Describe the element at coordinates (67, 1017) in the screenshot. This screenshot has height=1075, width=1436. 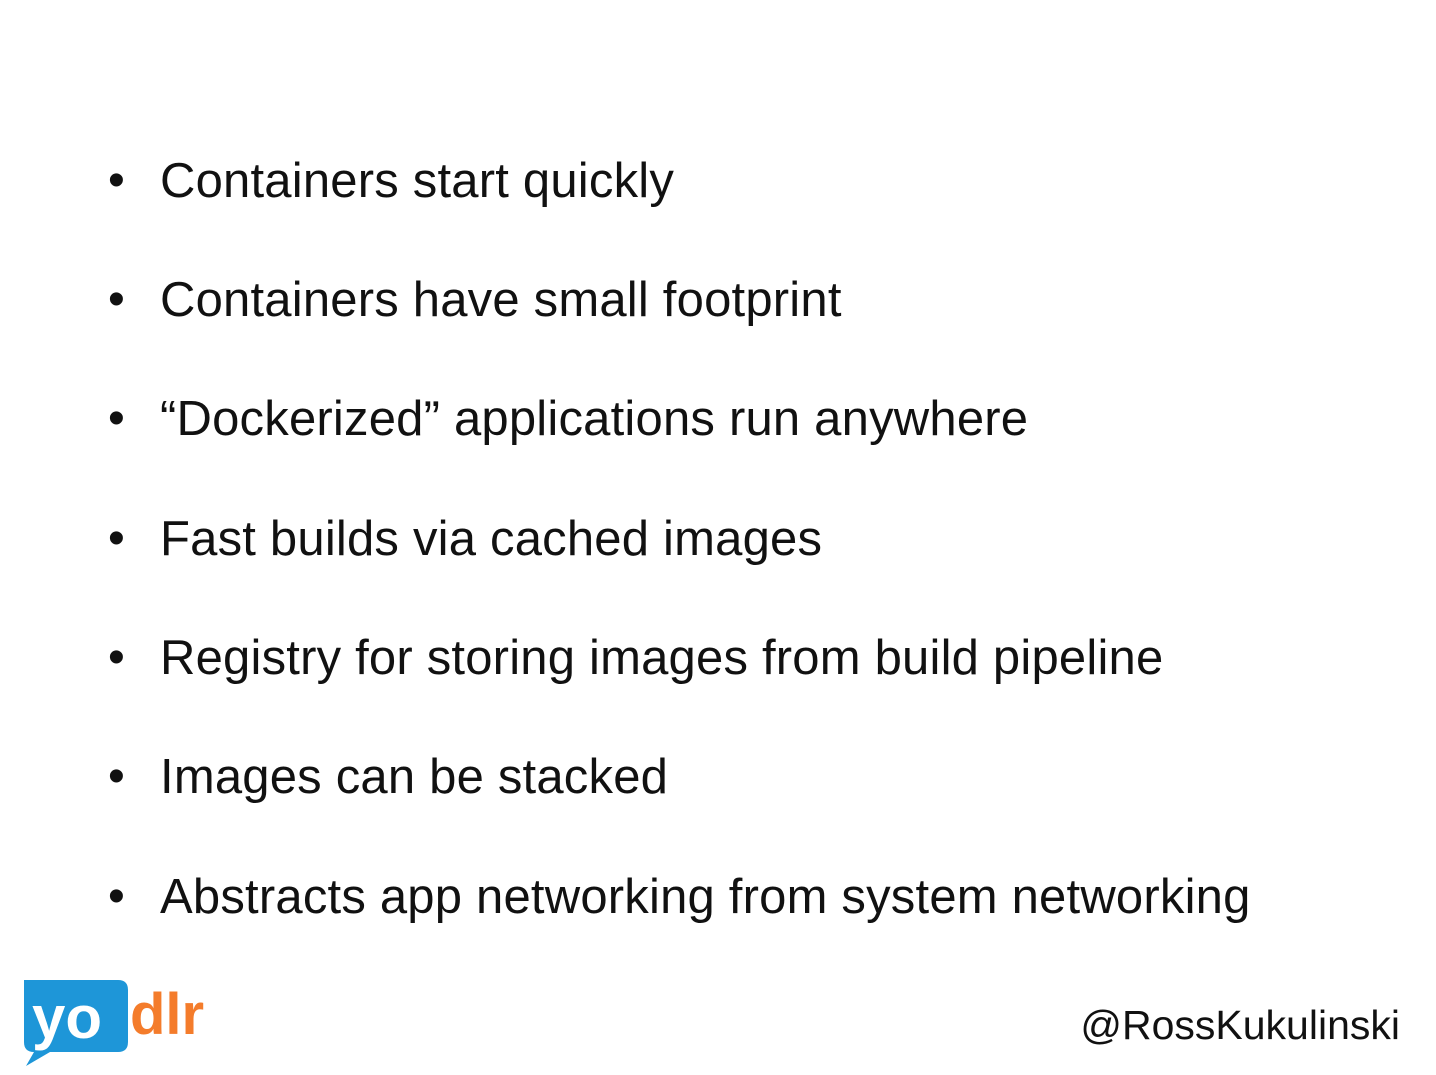
I see `logo-yo-text: yo` at that location.